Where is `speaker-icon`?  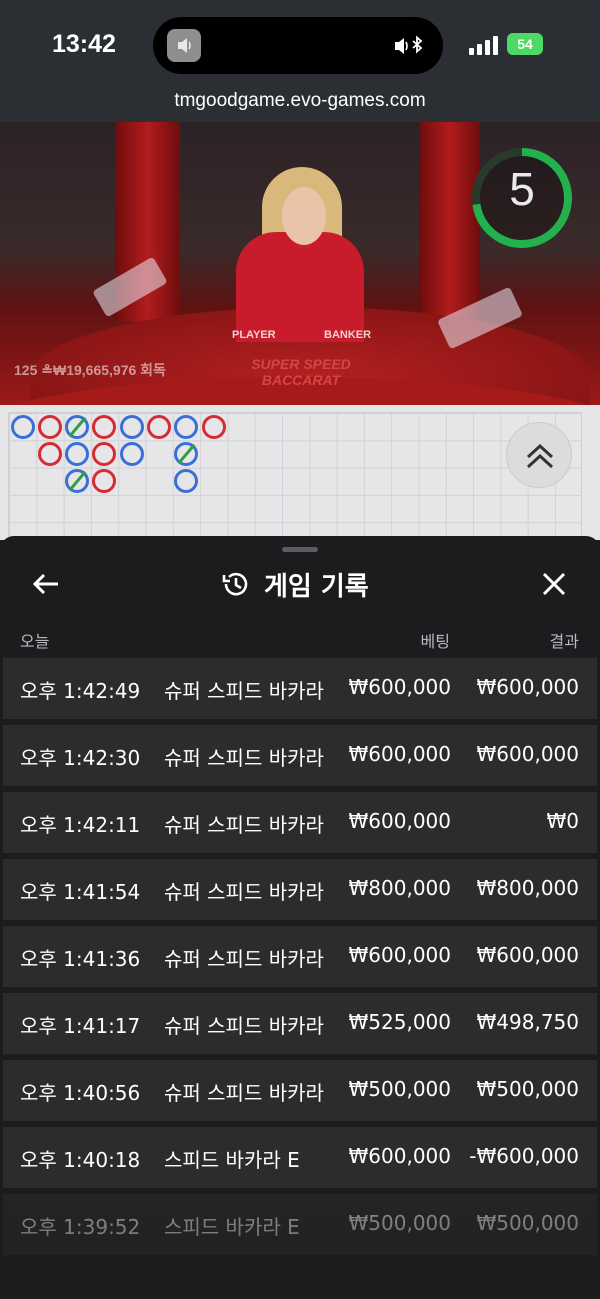 speaker-icon is located at coordinates (184, 45).